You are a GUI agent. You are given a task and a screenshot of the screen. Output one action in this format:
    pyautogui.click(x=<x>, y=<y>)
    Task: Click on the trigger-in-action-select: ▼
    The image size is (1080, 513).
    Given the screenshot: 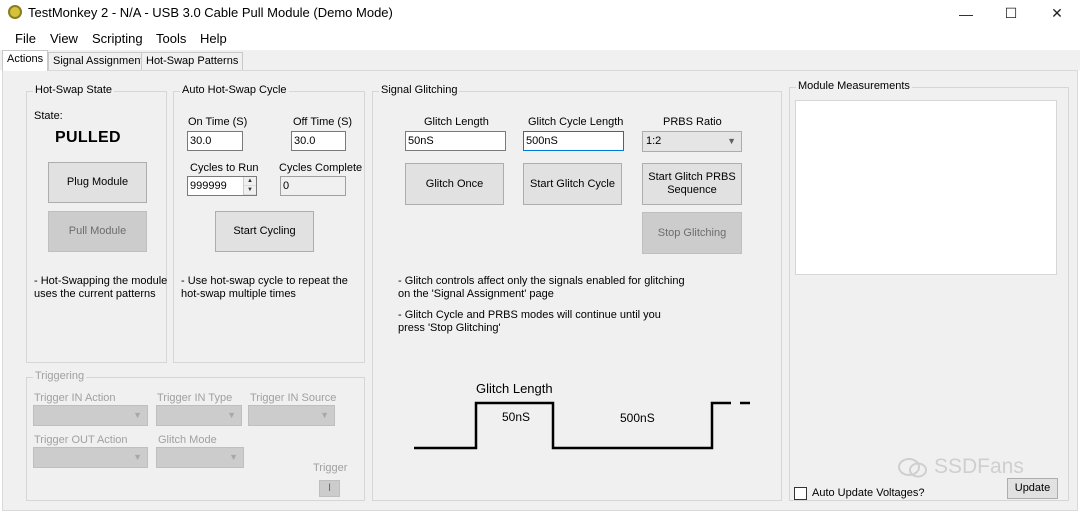 What is the action you would take?
    pyautogui.click(x=90, y=415)
    